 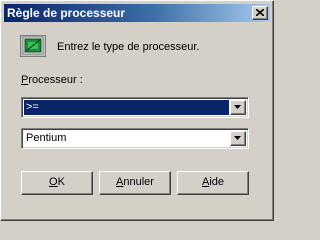 I want to click on operator-select: >=, so click(x=135, y=107).